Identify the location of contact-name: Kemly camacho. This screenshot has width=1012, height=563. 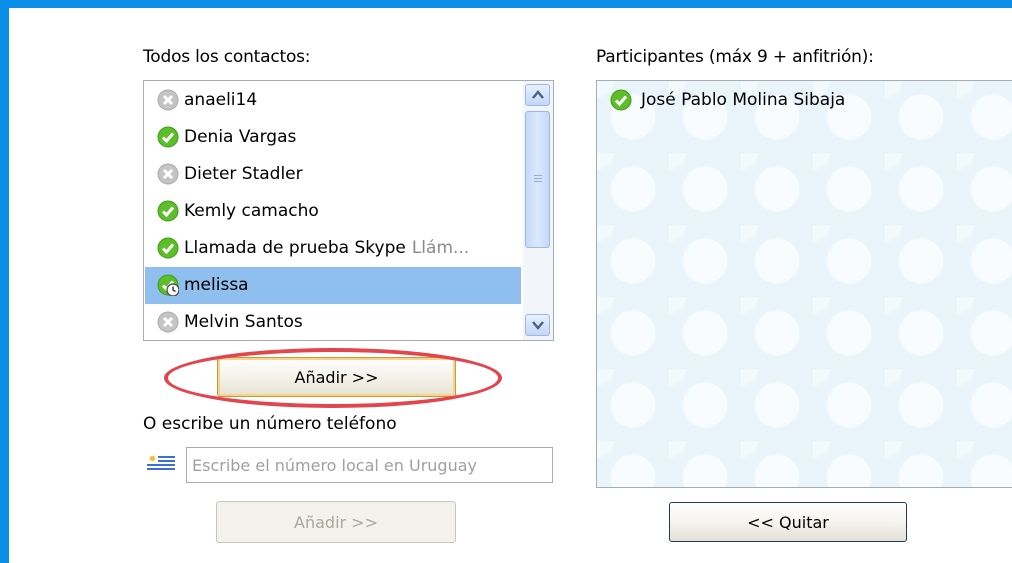
(251, 211).